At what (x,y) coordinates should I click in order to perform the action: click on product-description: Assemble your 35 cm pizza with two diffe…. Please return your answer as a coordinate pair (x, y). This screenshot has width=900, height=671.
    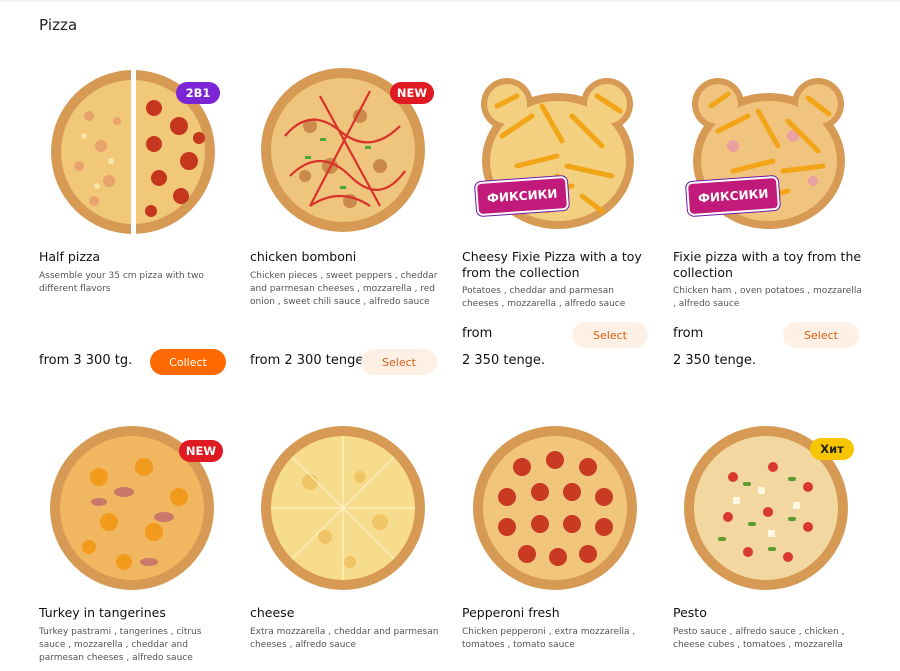
    Looking at the image, I should click on (121, 282).